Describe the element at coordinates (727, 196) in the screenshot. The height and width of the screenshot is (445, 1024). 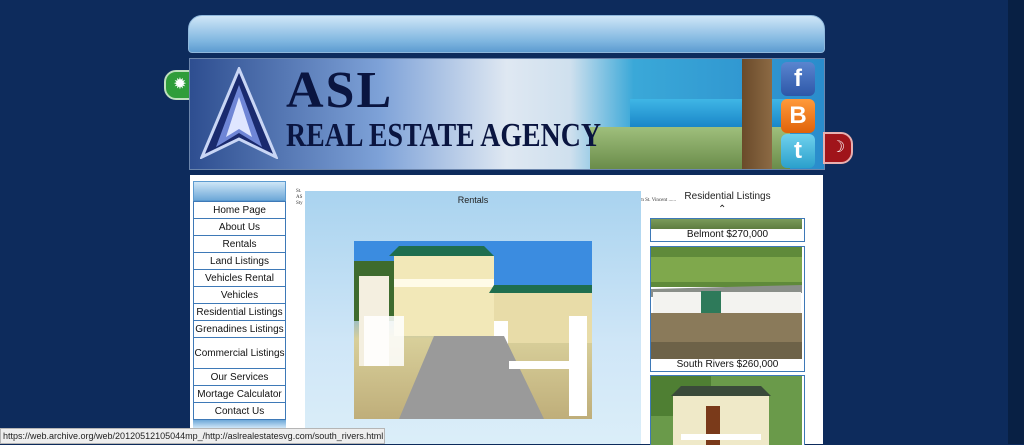
I see `residential-title: Residential Listings` at that location.